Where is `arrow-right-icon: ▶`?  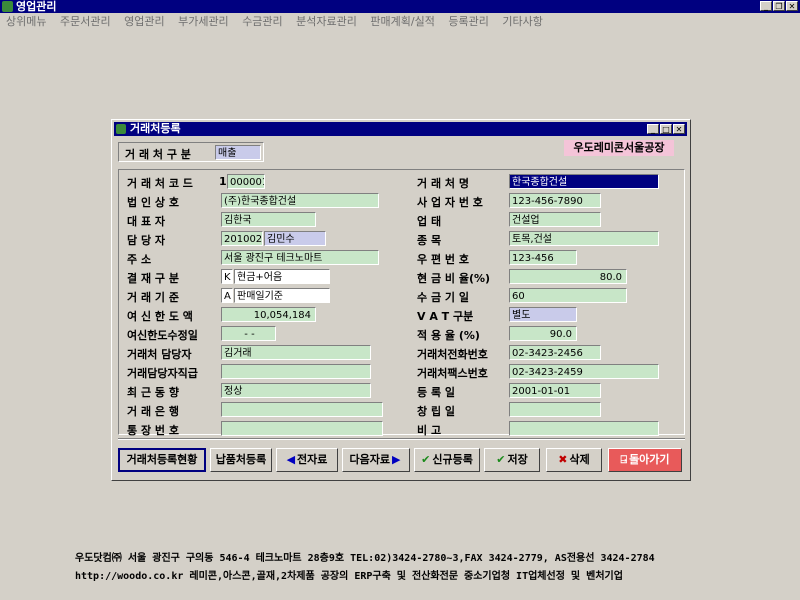
arrow-right-icon: ▶ is located at coordinates (396, 459).